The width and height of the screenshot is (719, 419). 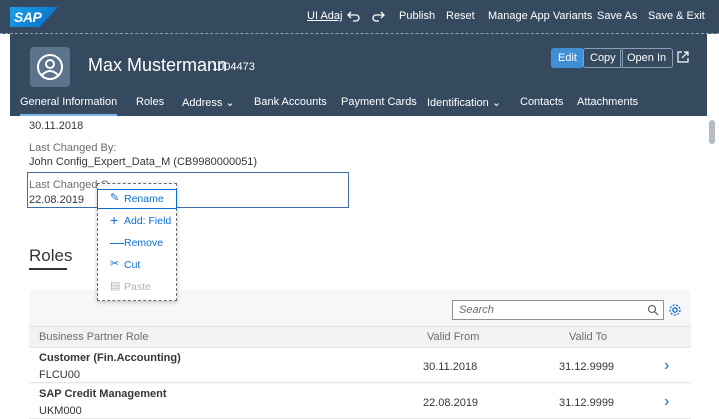 I want to click on menu-item-cut: ✂ Cut, so click(x=137, y=265).